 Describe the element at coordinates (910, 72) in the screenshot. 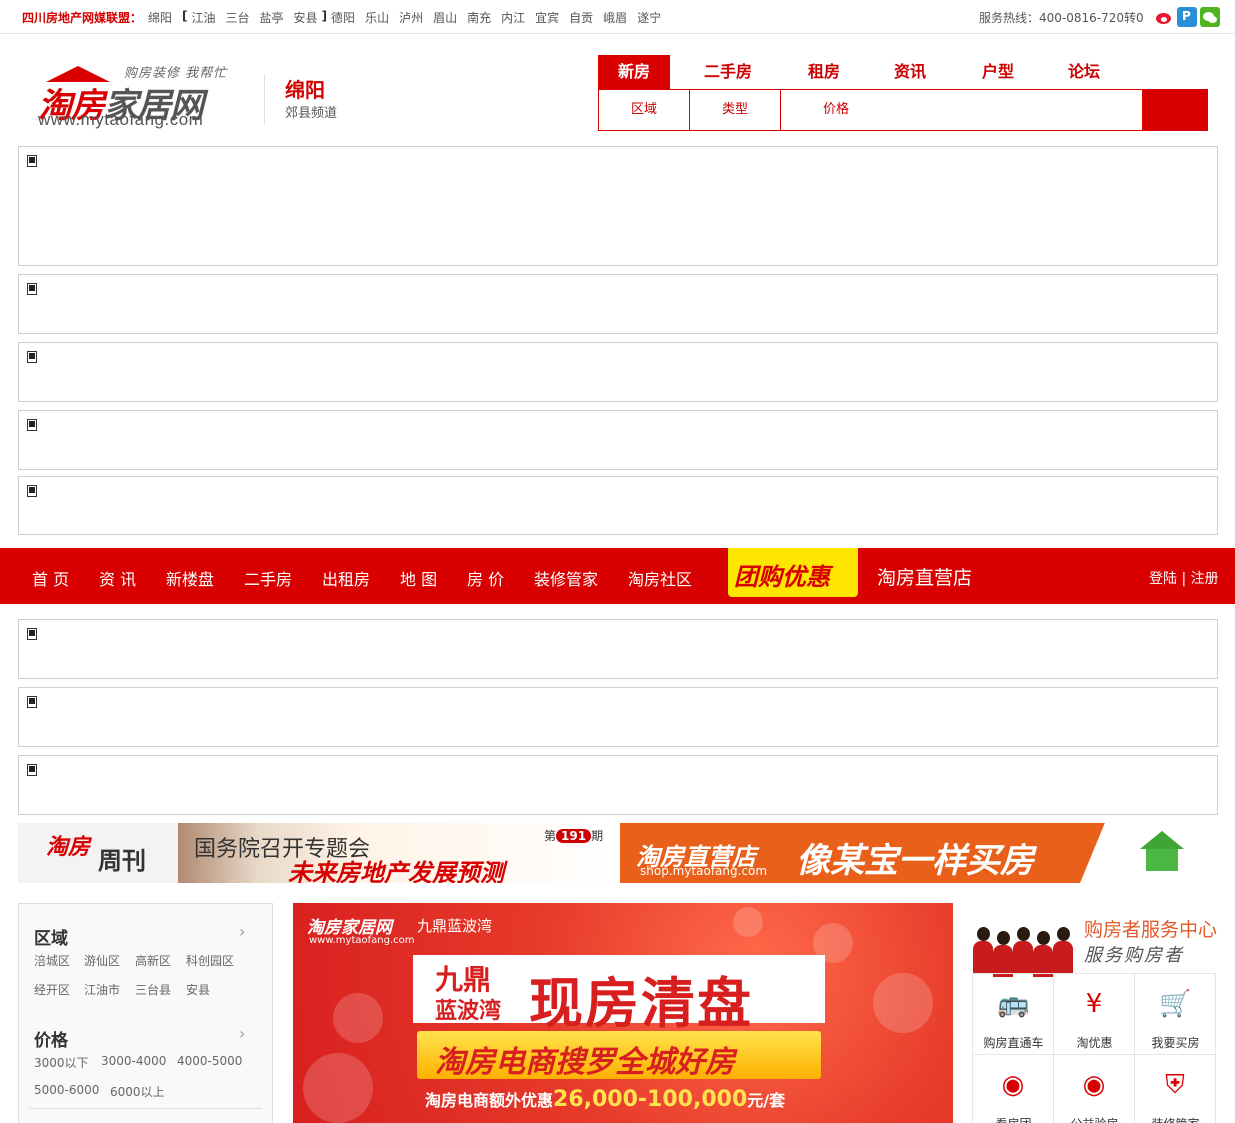

I see `tab-news: 资讯` at that location.